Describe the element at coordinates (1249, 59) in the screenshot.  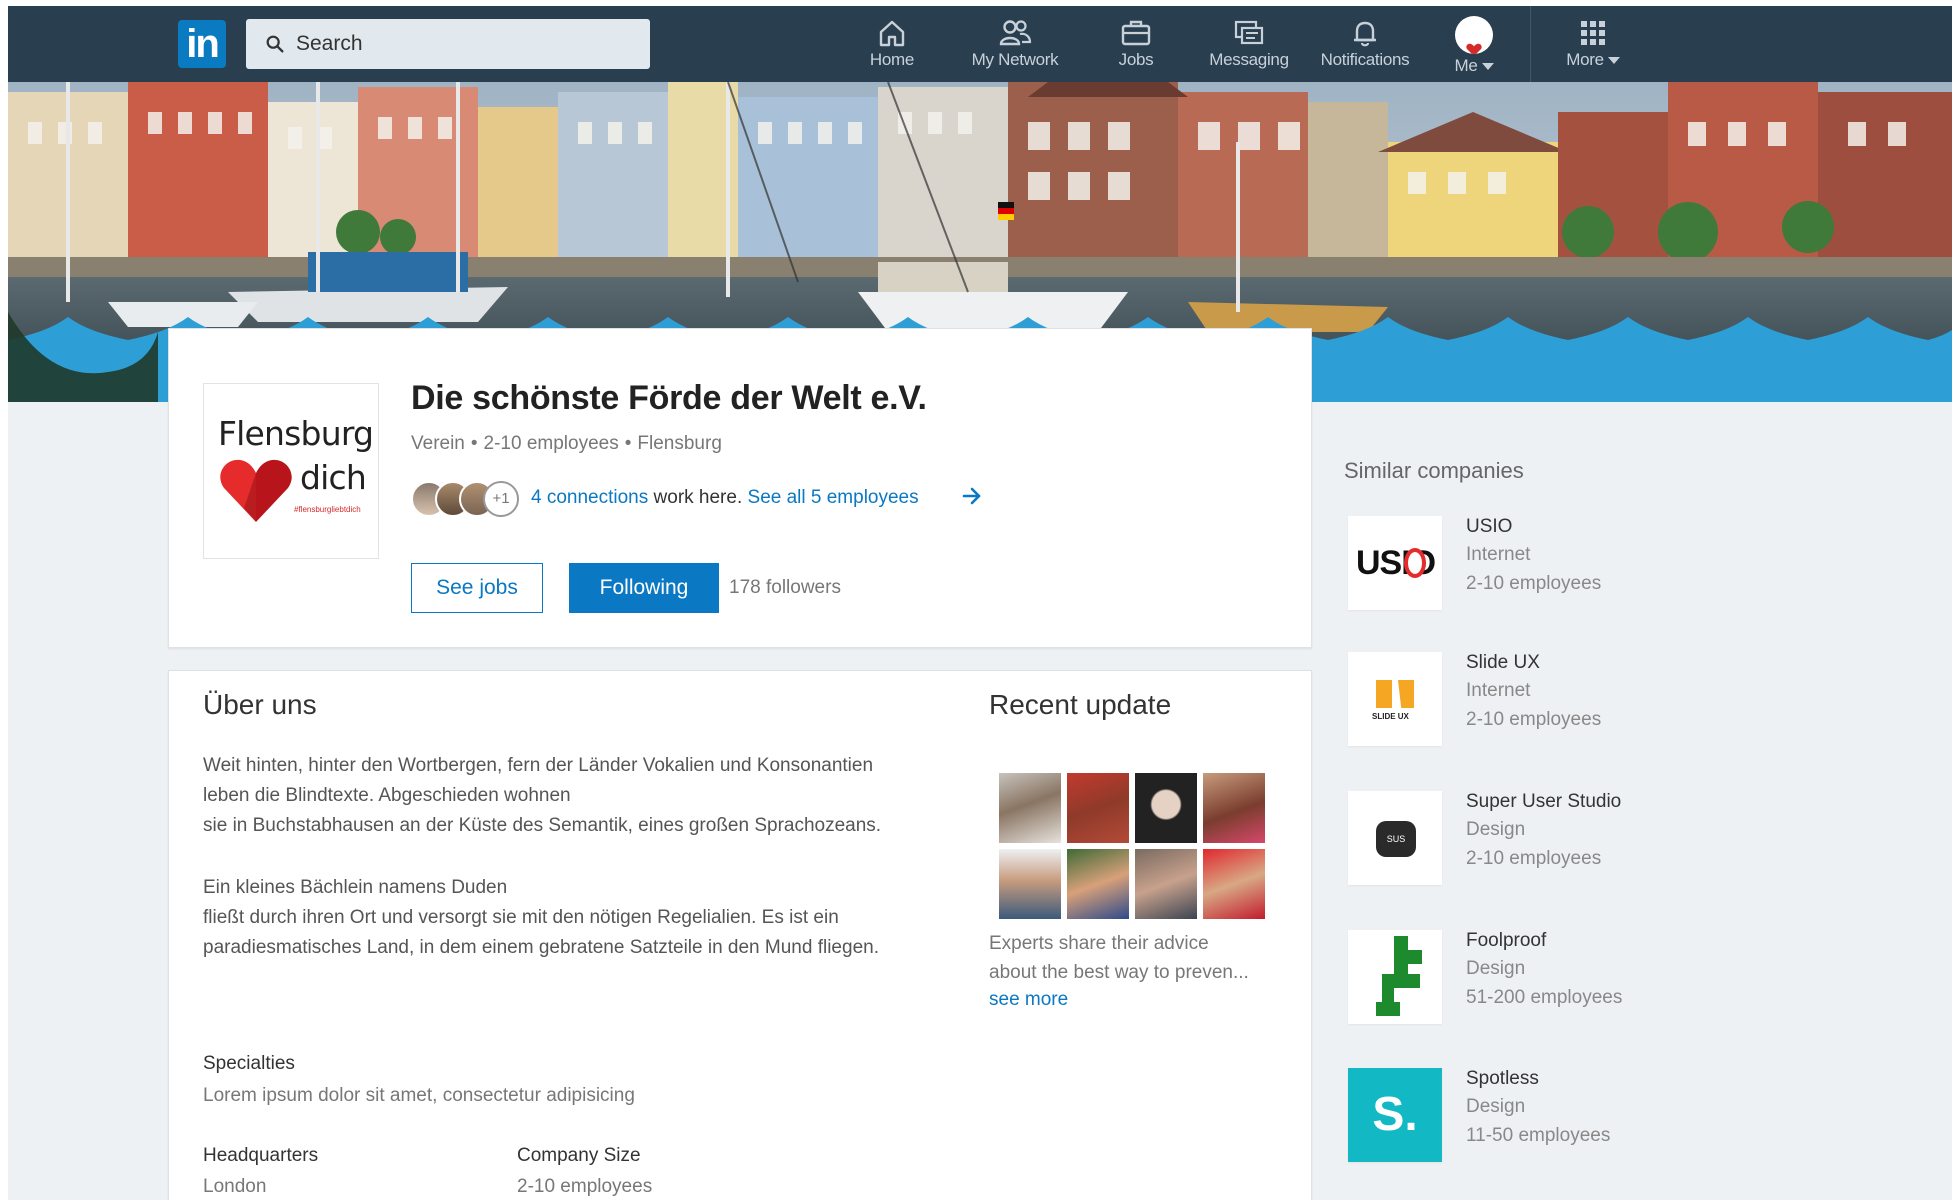
I see `nav-messaging-label: Messaging` at that location.